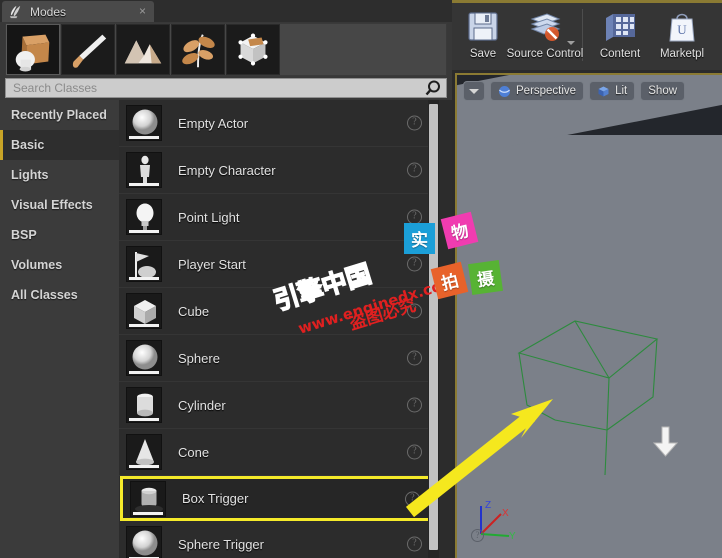 The width and height of the screenshot is (722, 558). What do you see at coordinates (144, 217) in the screenshot?
I see `bulb-thumb-icon` at bounding box center [144, 217].